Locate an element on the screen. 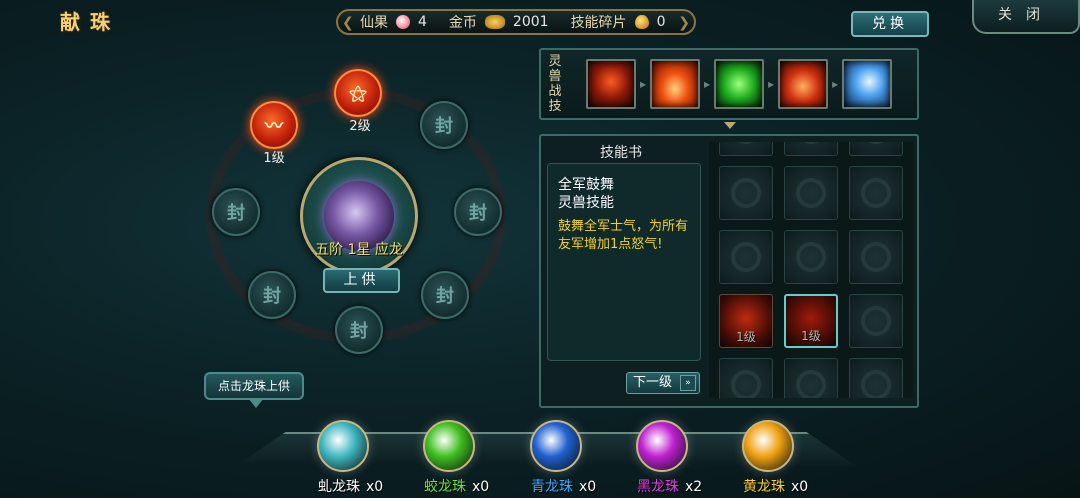 Image resolution: width=1080 pixels, height=498 pixels. fire-pillar-skill-icon is located at coordinates (675, 84).